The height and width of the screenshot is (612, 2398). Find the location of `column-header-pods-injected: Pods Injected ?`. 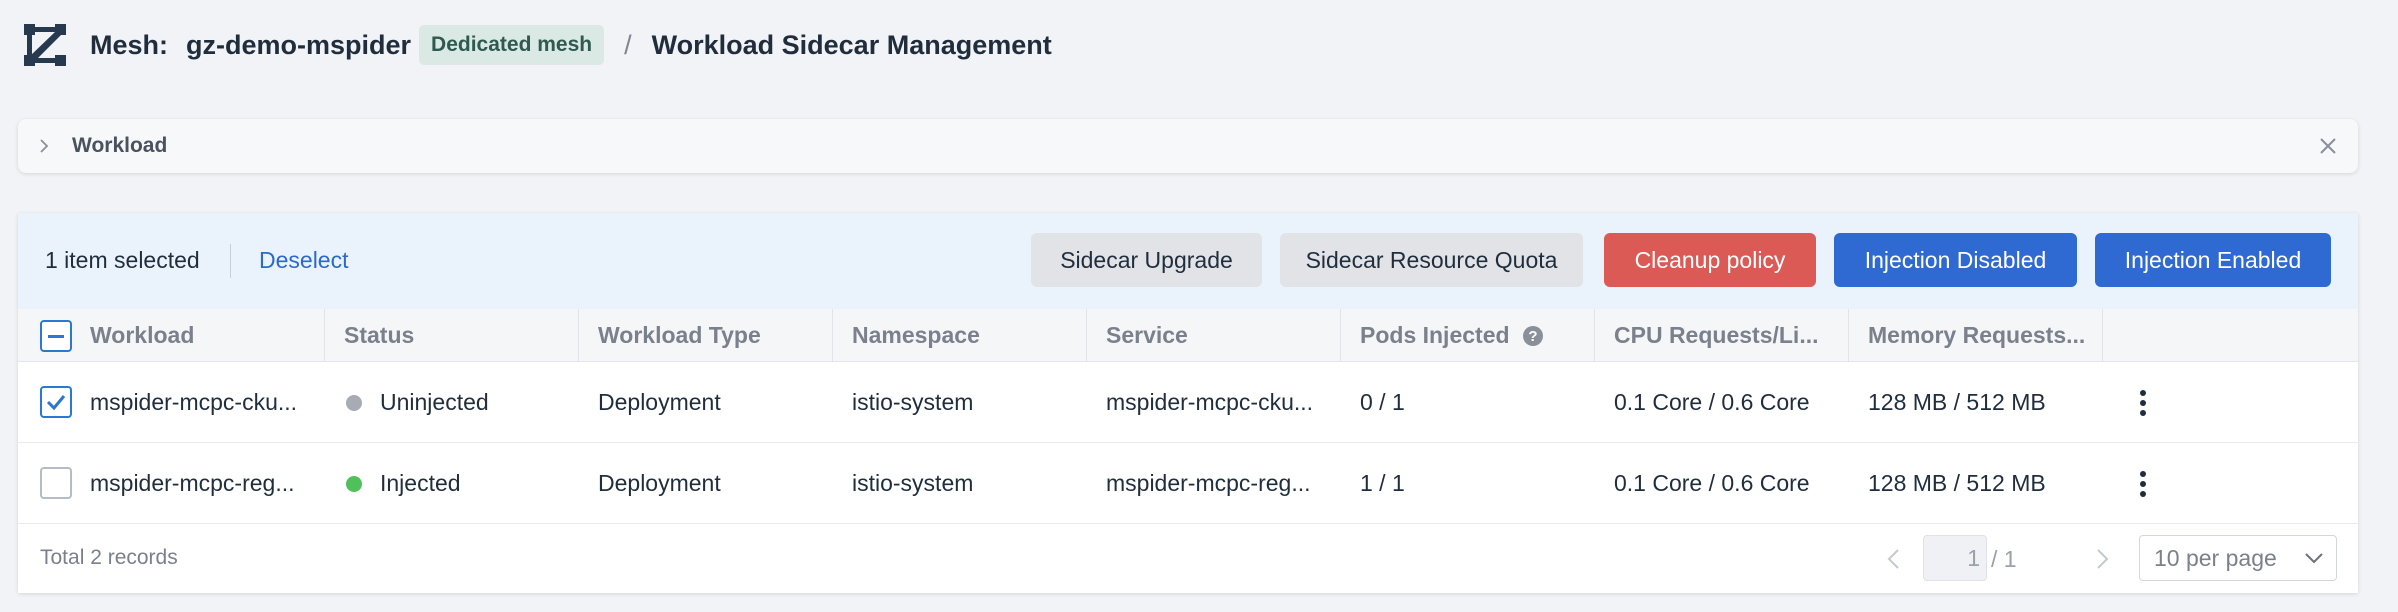

column-header-pods-injected: Pods Injected ? is located at coordinates (1452, 335).